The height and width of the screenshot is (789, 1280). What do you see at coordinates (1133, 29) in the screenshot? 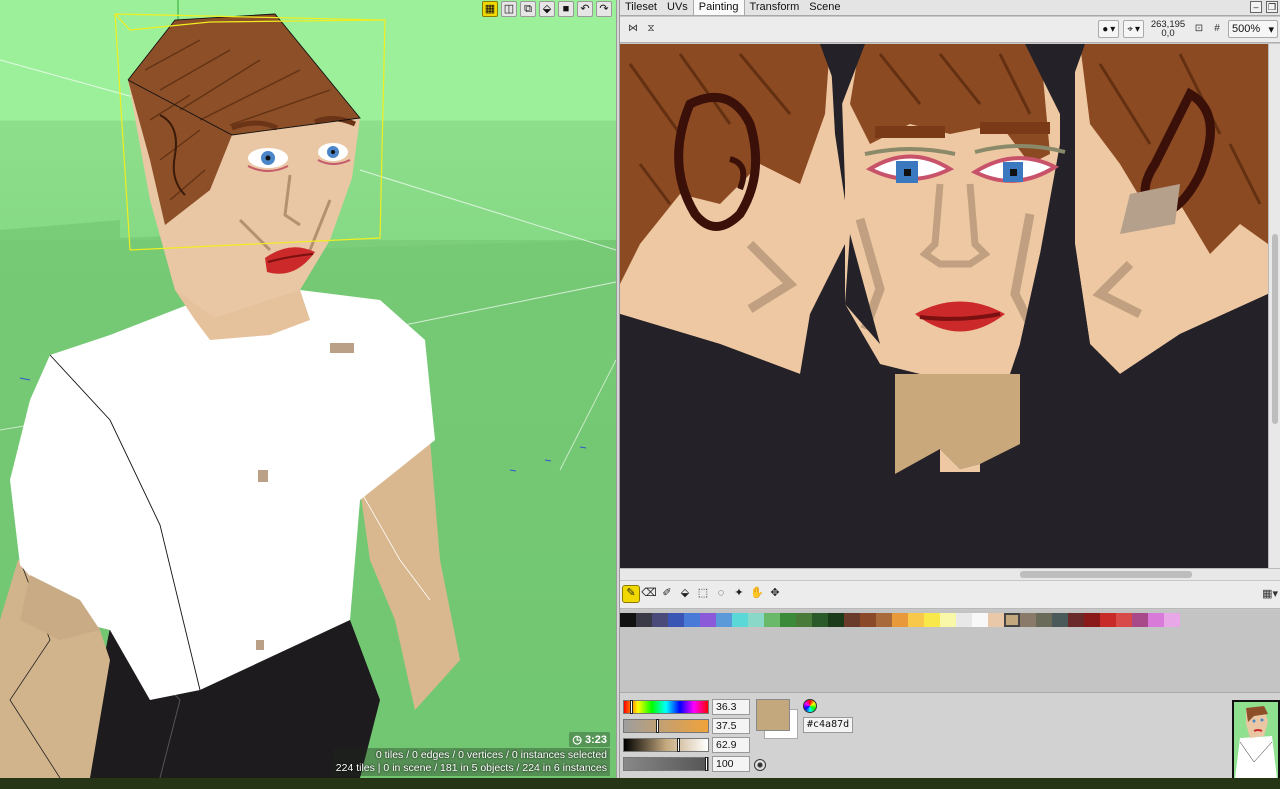
I see `symmetry-dropdown: ⌖ ▾` at bounding box center [1133, 29].